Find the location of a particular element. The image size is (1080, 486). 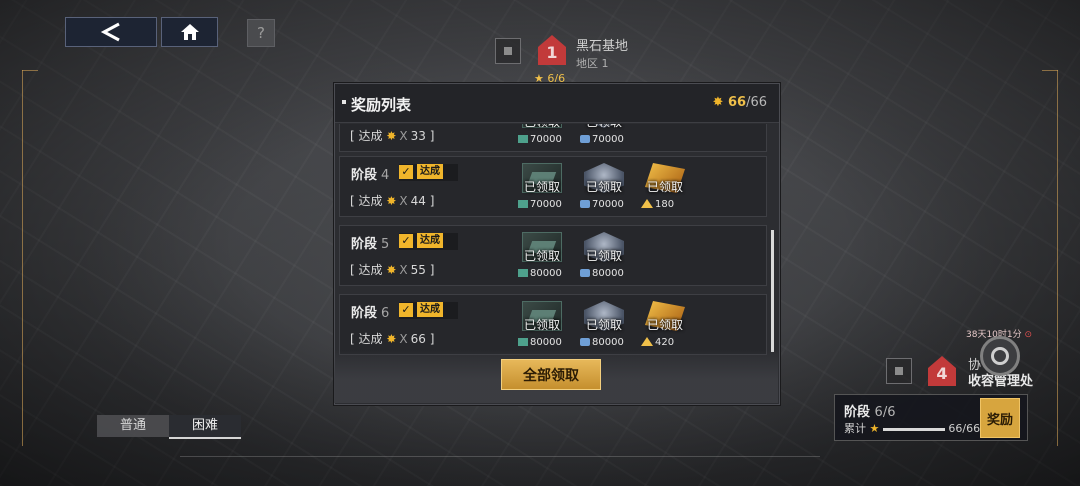

requirement-value: 55 is located at coordinates (418, 270).